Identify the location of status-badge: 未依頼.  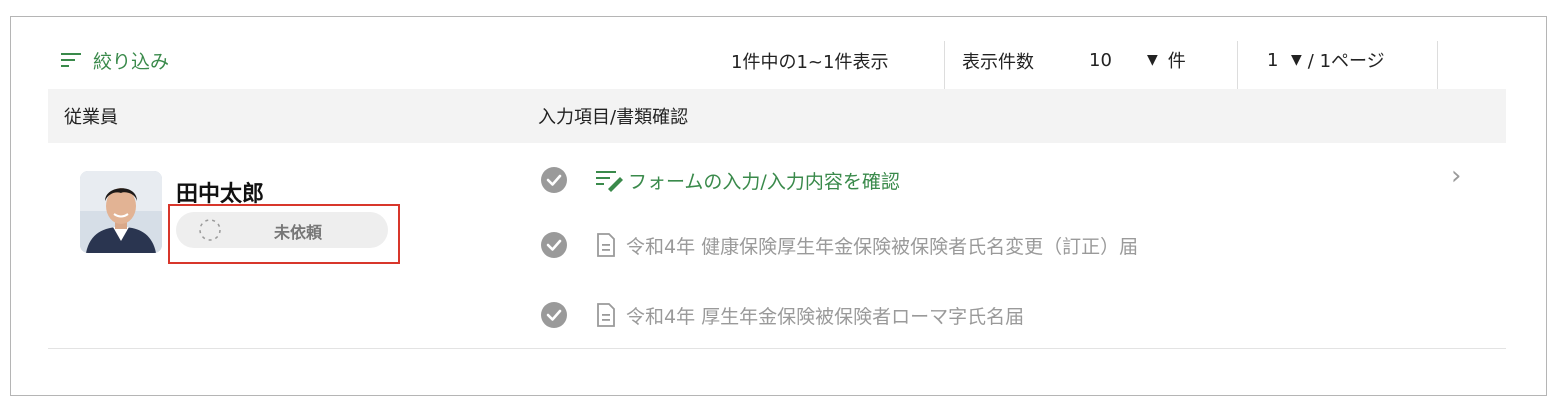
(282, 230).